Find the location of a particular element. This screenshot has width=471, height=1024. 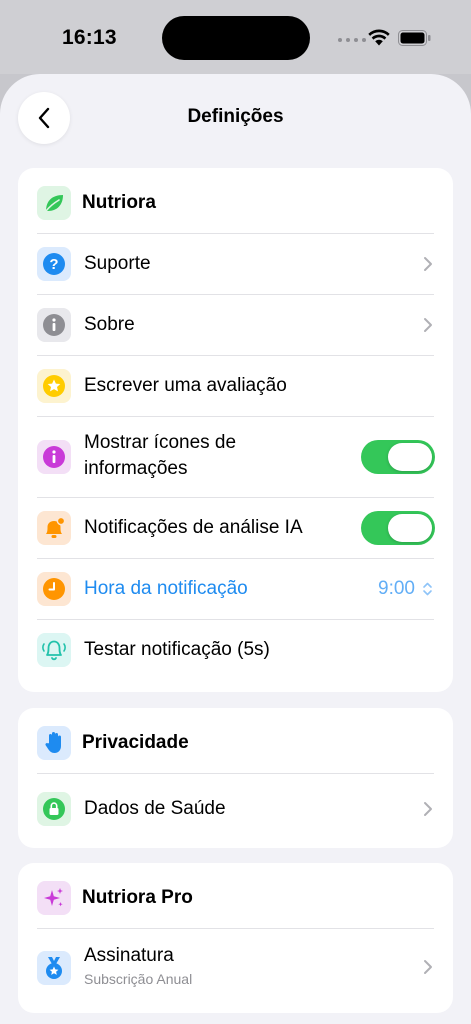

about-label: Sobre is located at coordinates (109, 324).